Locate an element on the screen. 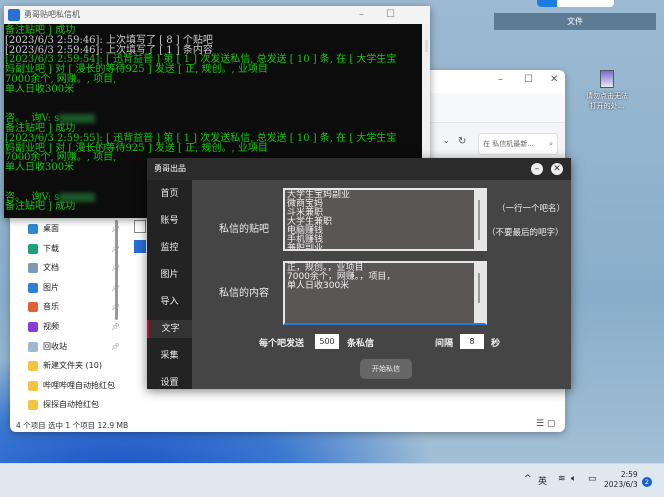  nav-item: 视频 📌︎ is located at coordinates (74, 327).